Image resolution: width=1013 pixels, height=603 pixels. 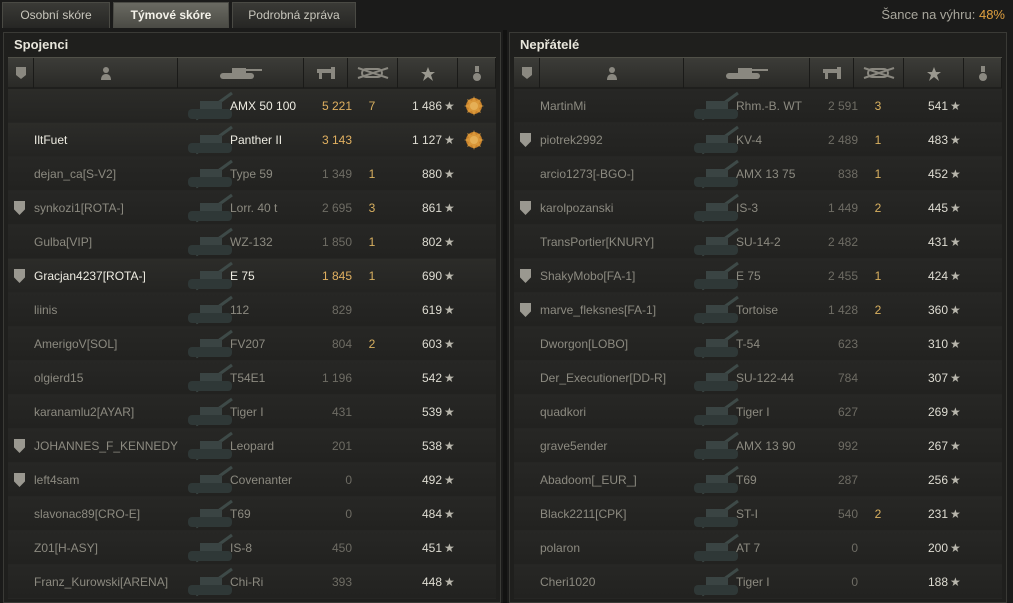 I want to click on player-row: Cheri1020 Tiger I 0 188 ★, so click(x=758, y=582).